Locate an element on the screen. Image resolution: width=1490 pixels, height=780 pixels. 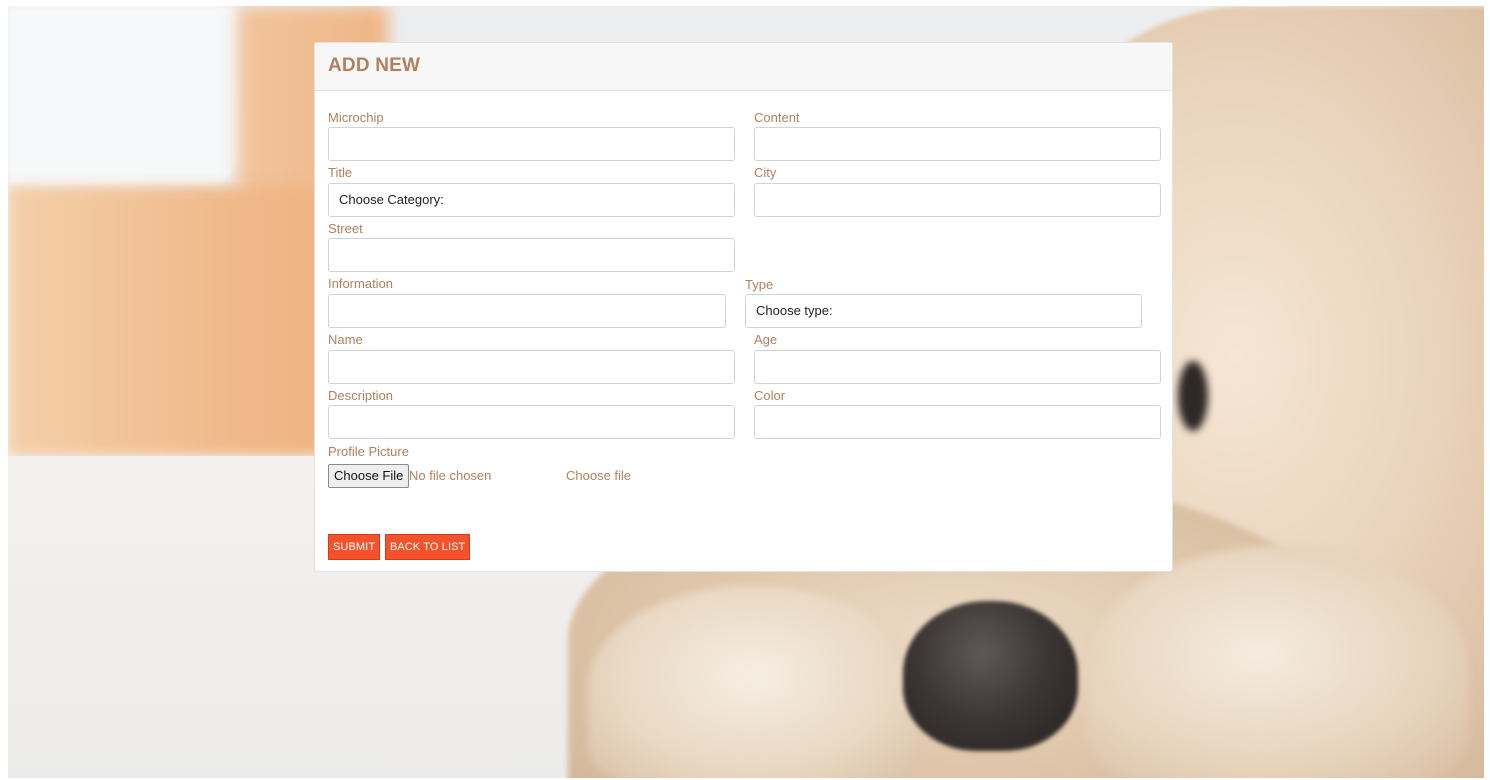
background-dog-paw-left is located at coordinates (753, 682).